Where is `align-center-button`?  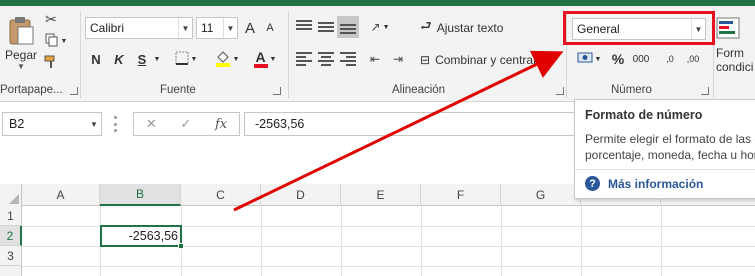
align-center-button is located at coordinates (326, 59).